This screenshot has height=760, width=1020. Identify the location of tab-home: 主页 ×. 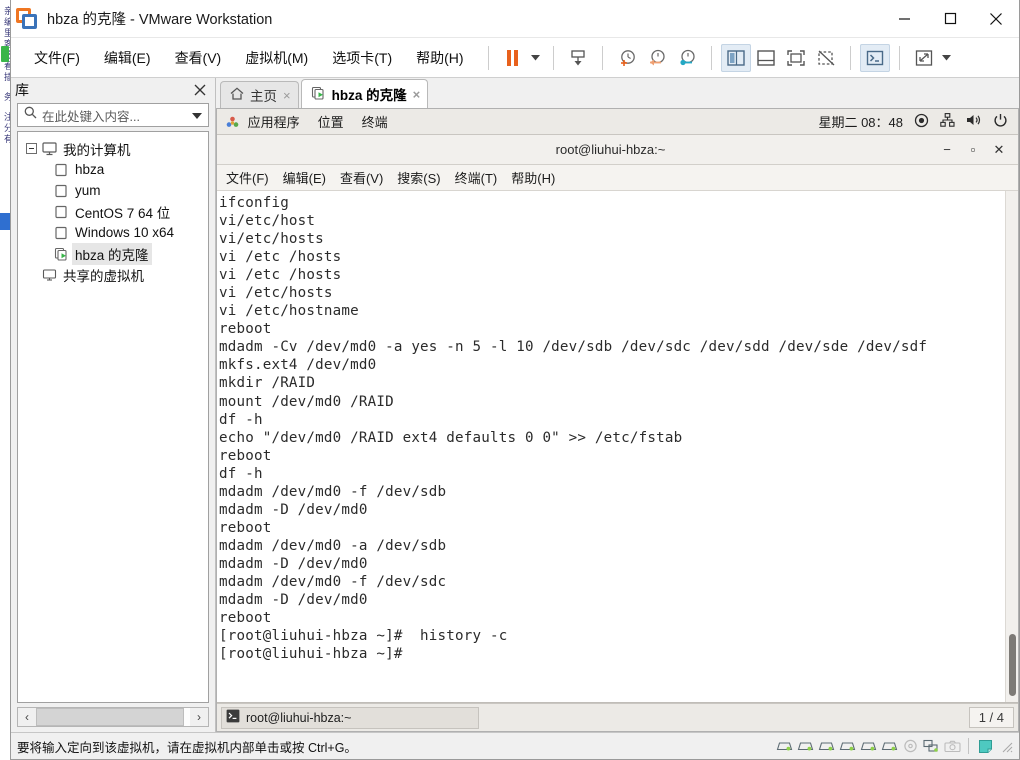
(259, 94).